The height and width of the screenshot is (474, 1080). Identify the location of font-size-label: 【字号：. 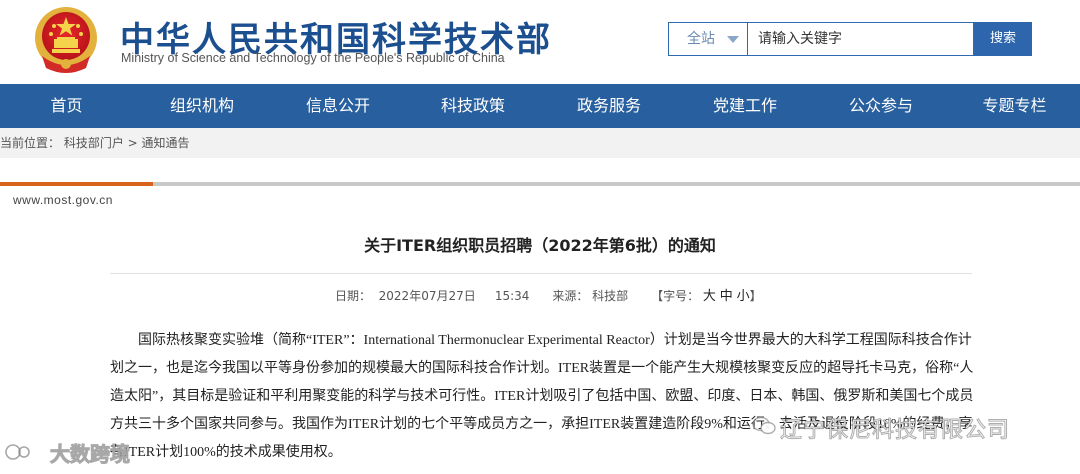
(675, 296).